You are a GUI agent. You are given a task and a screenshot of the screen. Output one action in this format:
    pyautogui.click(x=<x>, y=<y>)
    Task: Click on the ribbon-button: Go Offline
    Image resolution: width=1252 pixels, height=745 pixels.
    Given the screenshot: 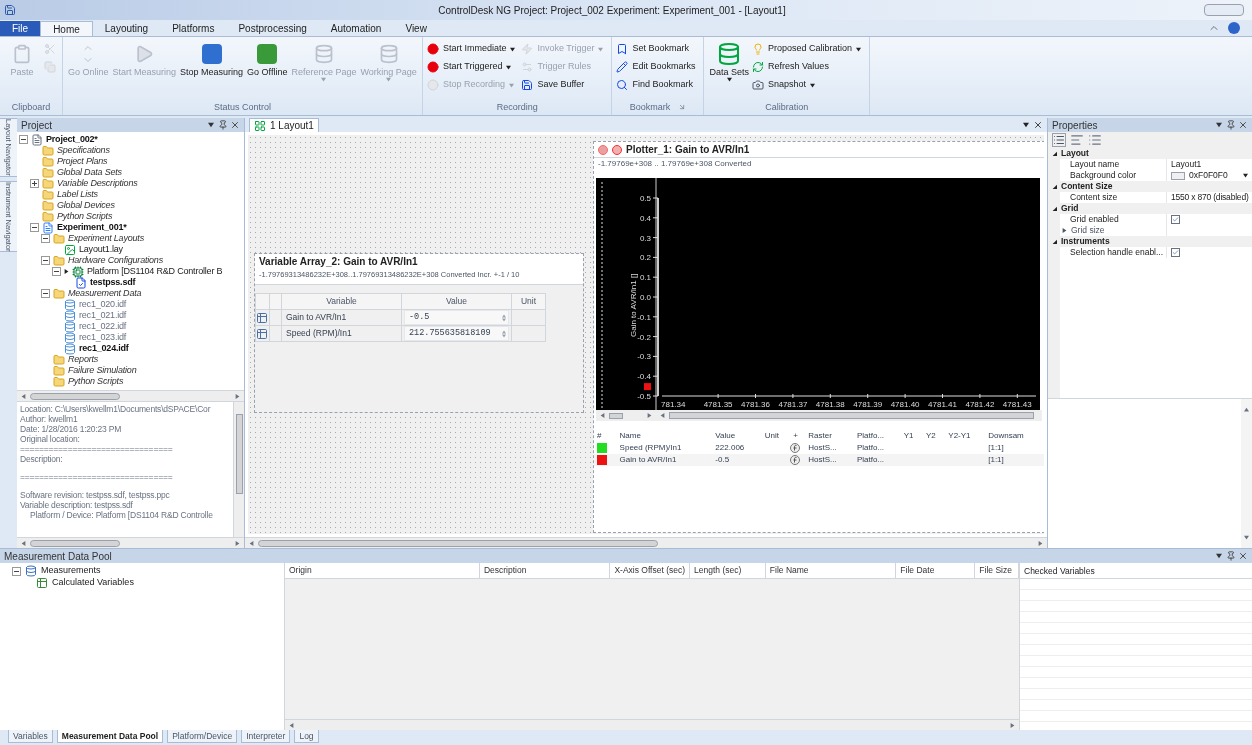 What is the action you would take?
    pyautogui.click(x=267, y=59)
    